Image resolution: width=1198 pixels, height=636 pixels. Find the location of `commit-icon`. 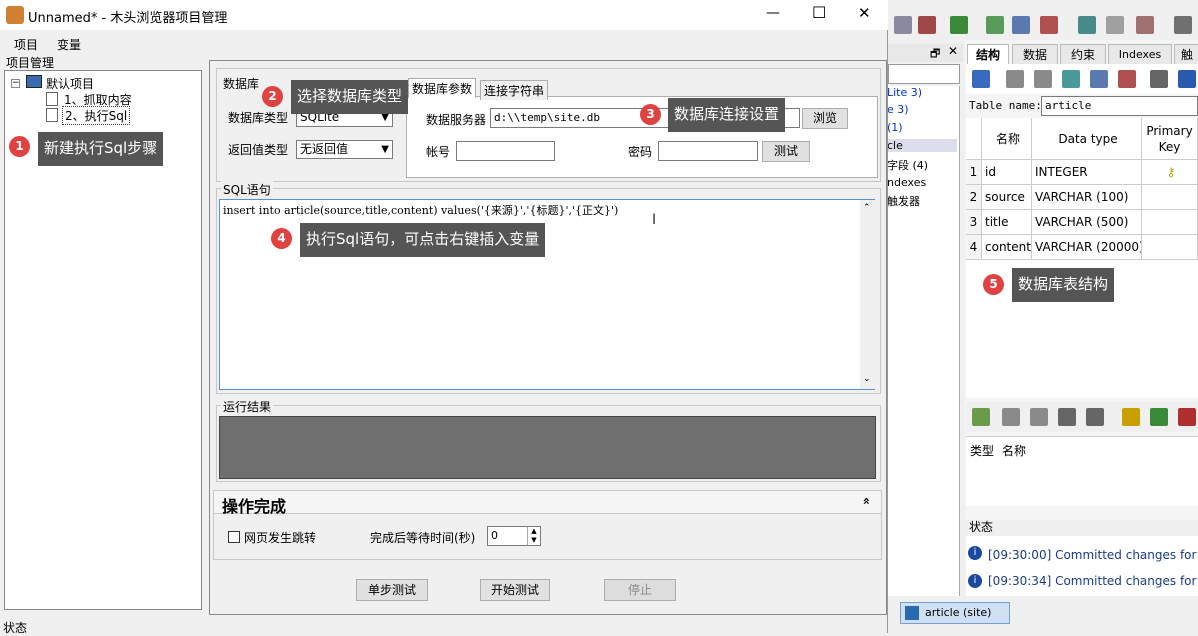

commit-icon is located at coordinates (1015, 79).